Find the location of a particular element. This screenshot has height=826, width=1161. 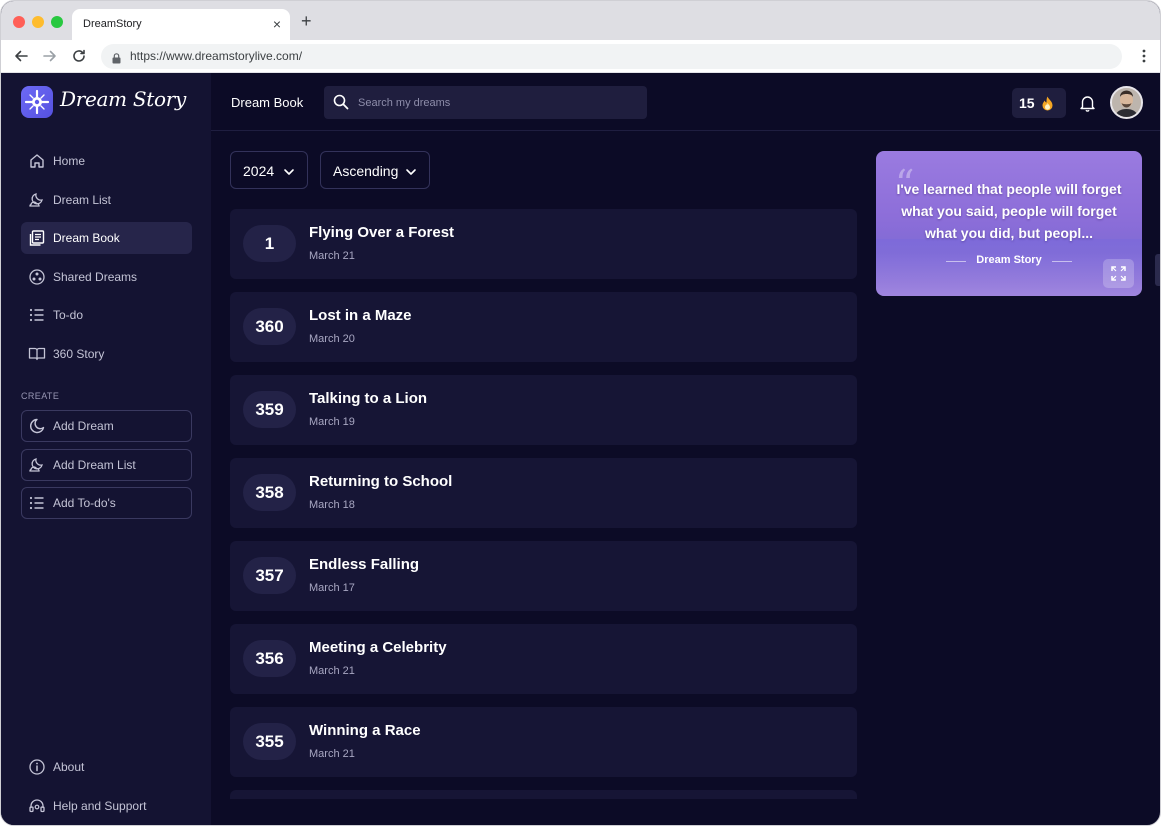

dream-title: Talking to a Lion is located at coordinates (368, 398).